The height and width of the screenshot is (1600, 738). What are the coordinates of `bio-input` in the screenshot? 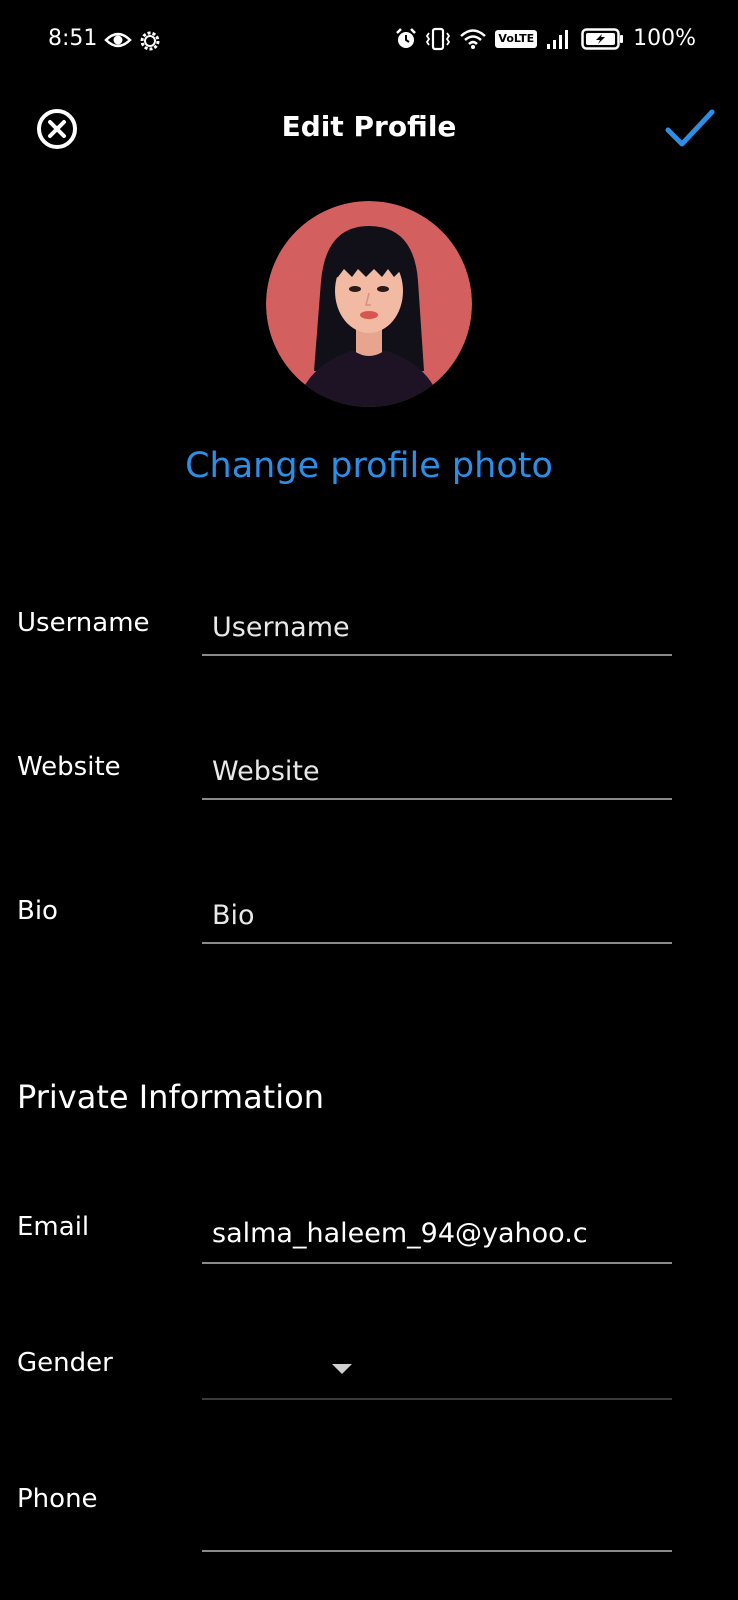 It's located at (437, 916).